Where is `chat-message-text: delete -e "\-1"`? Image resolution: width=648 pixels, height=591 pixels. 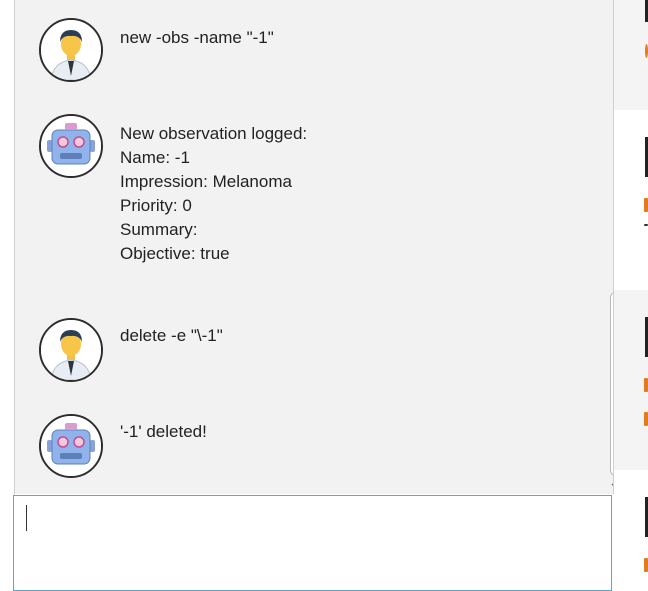 chat-message-text: delete -e "\-1" is located at coordinates (171, 335).